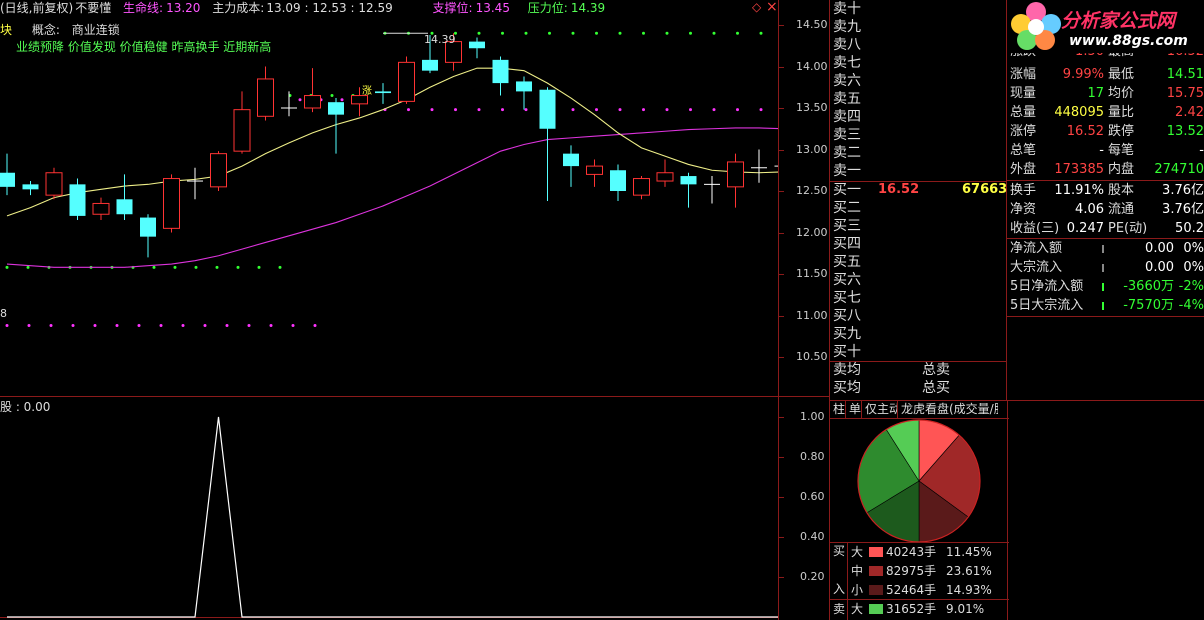 This screenshot has width=1204, height=620. What do you see at coordinates (1121, 209) in the screenshot?
I see `quote-row-2-label-2: 流通` at bounding box center [1121, 209].